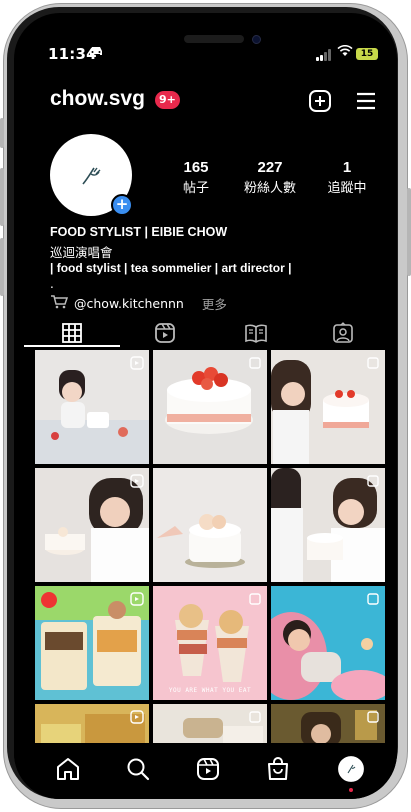 This screenshot has width=411, height=812. I want to click on grid-icon, so click(72, 333).